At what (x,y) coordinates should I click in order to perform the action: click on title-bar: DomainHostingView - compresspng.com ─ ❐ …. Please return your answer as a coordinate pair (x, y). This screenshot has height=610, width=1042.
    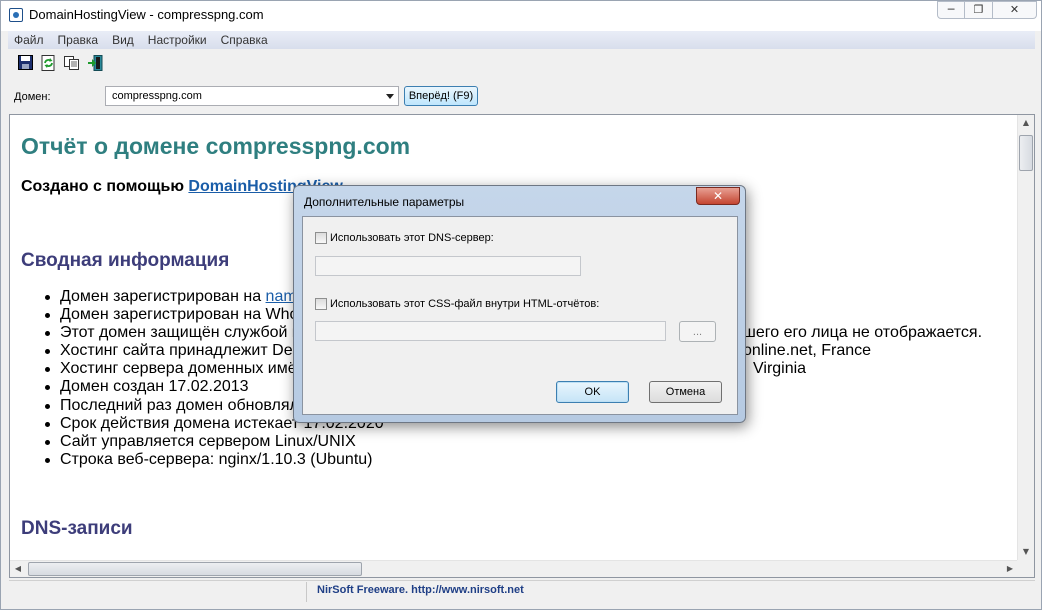
    Looking at the image, I should click on (521, 16).